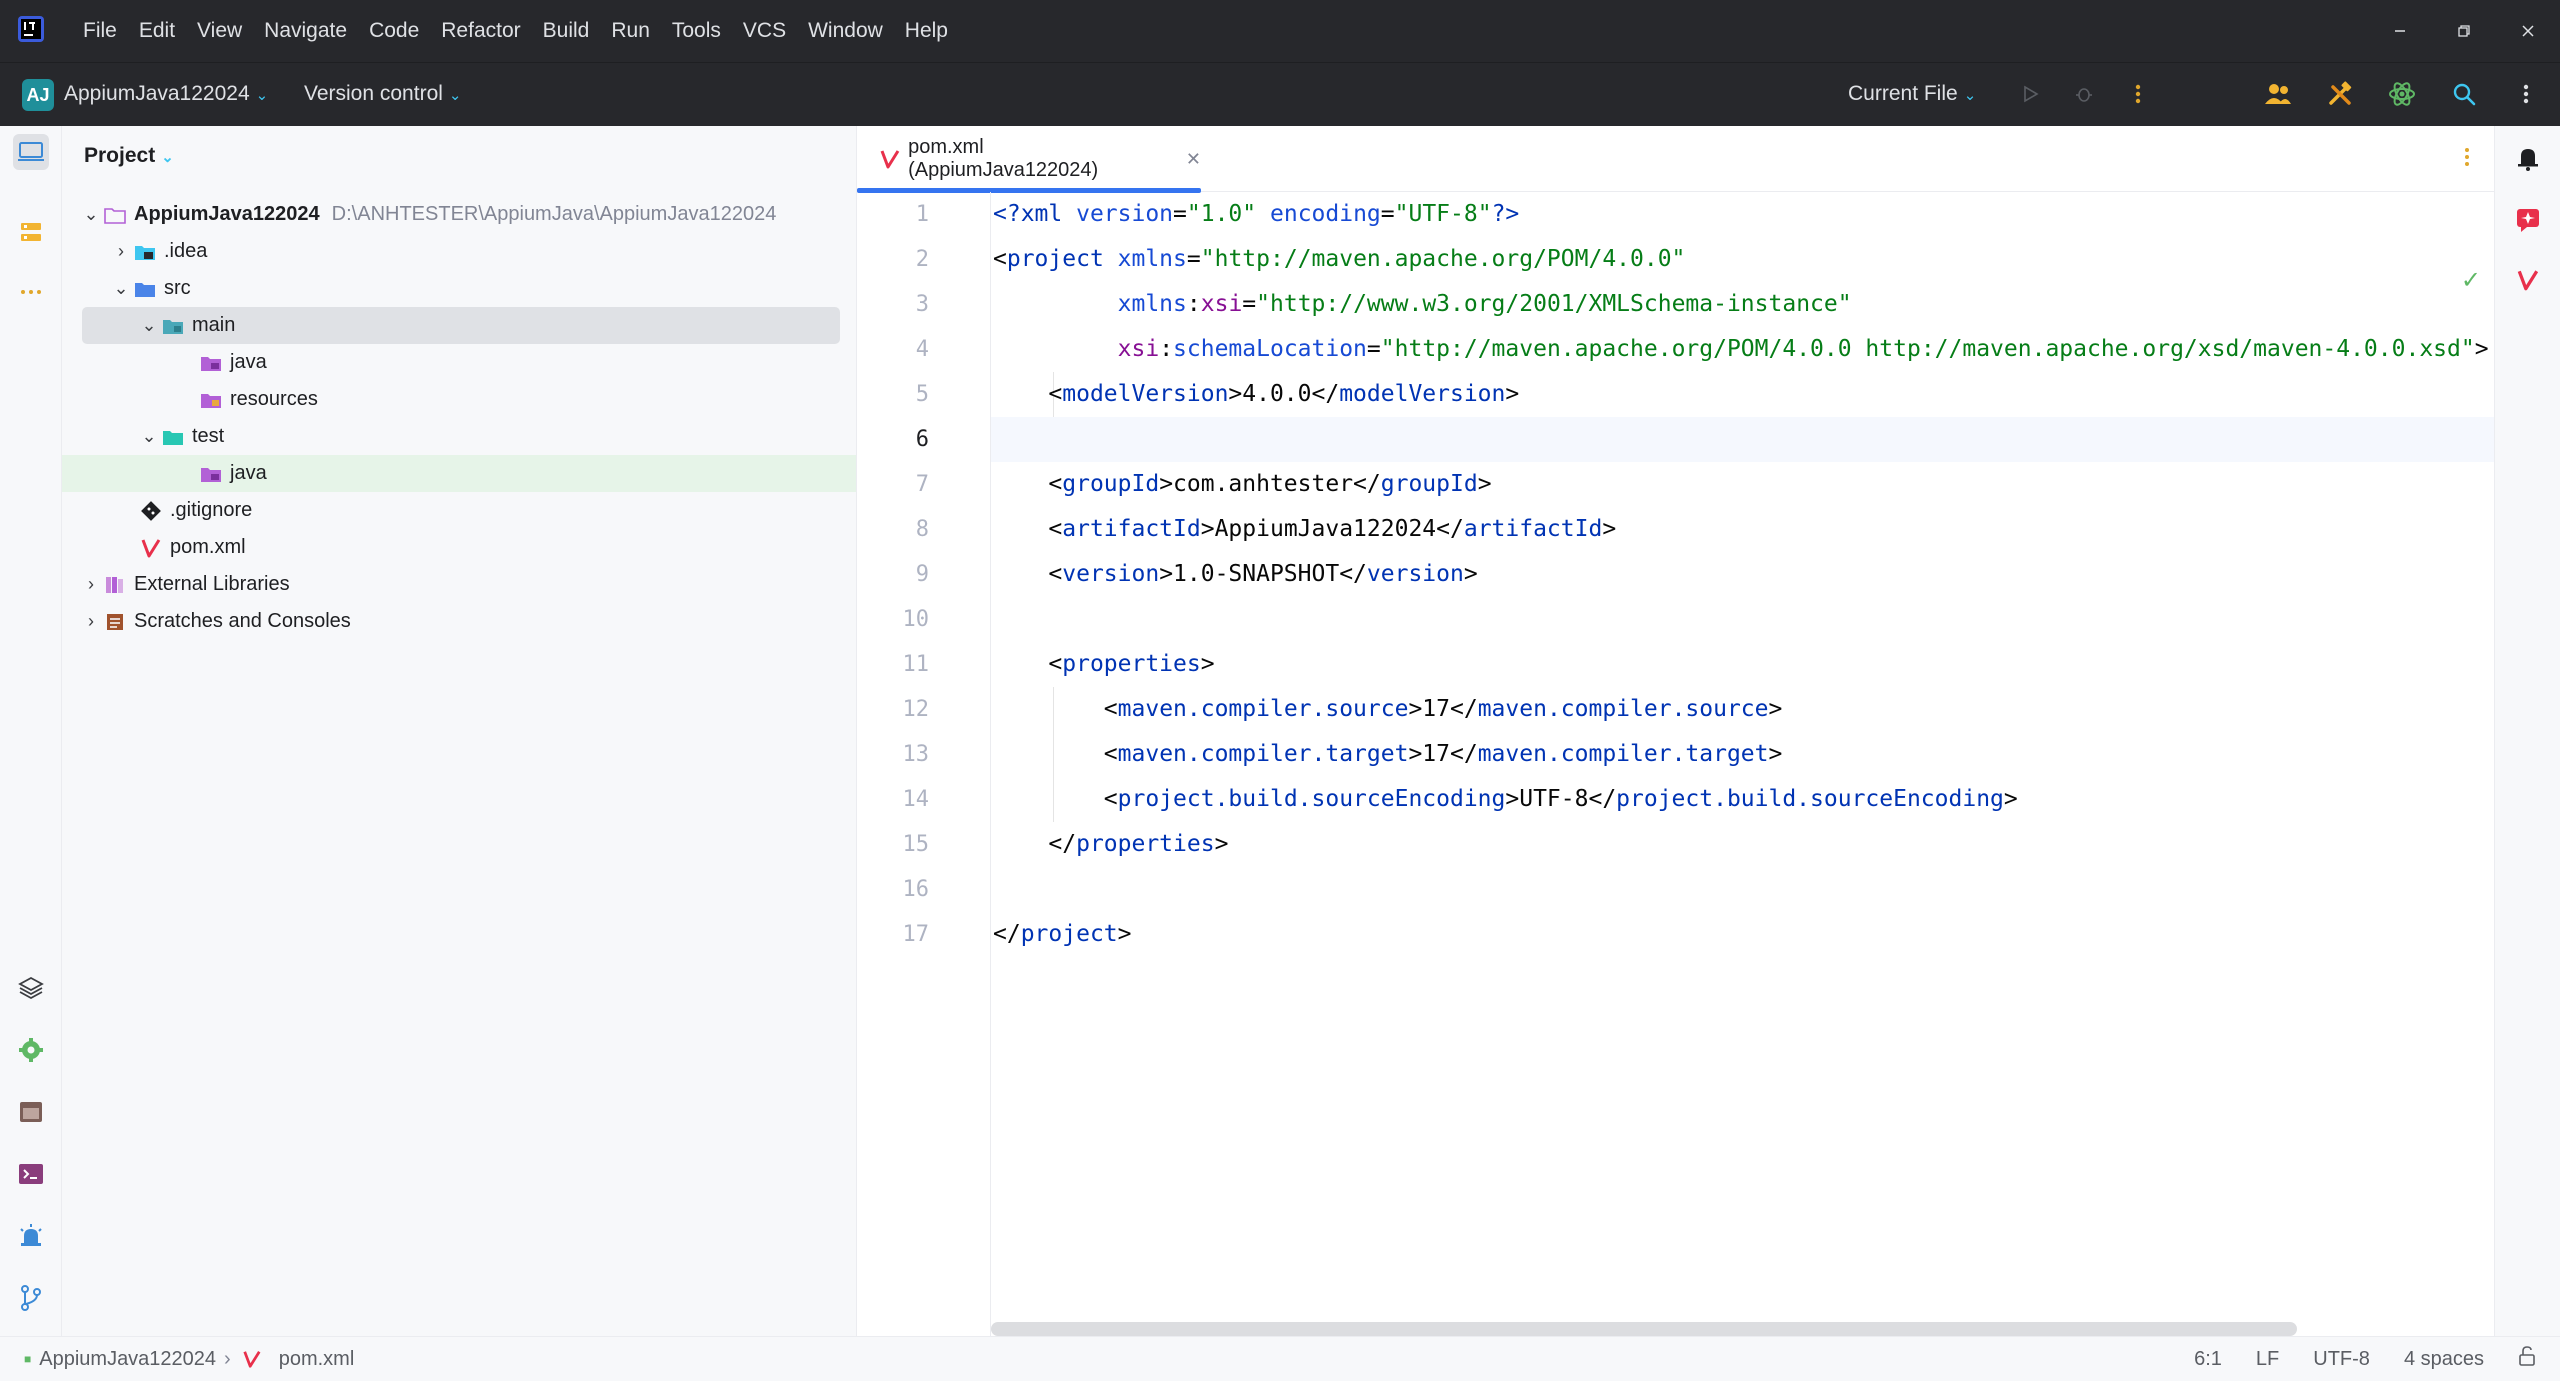 This screenshot has width=2560, height=1381. Describe the element at coordinates (2030, 94) in the screenshot. I see `run-button` at that location.